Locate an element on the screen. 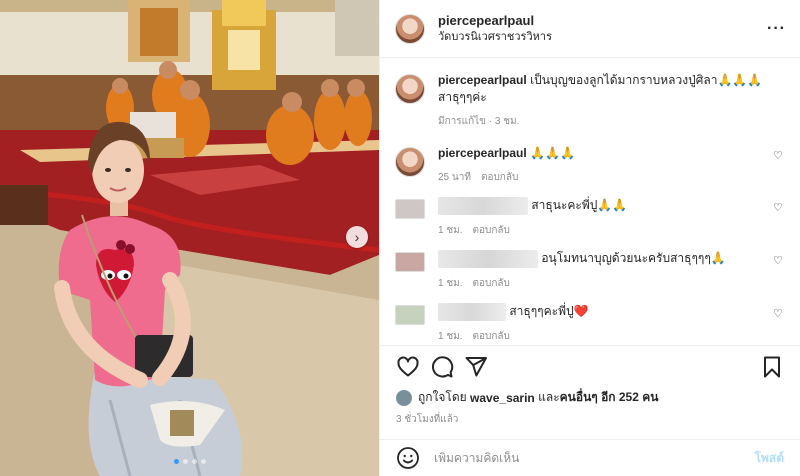 The width and height of the screenshot is (800, 476). comment-icon is located at coordinates (442, 367).